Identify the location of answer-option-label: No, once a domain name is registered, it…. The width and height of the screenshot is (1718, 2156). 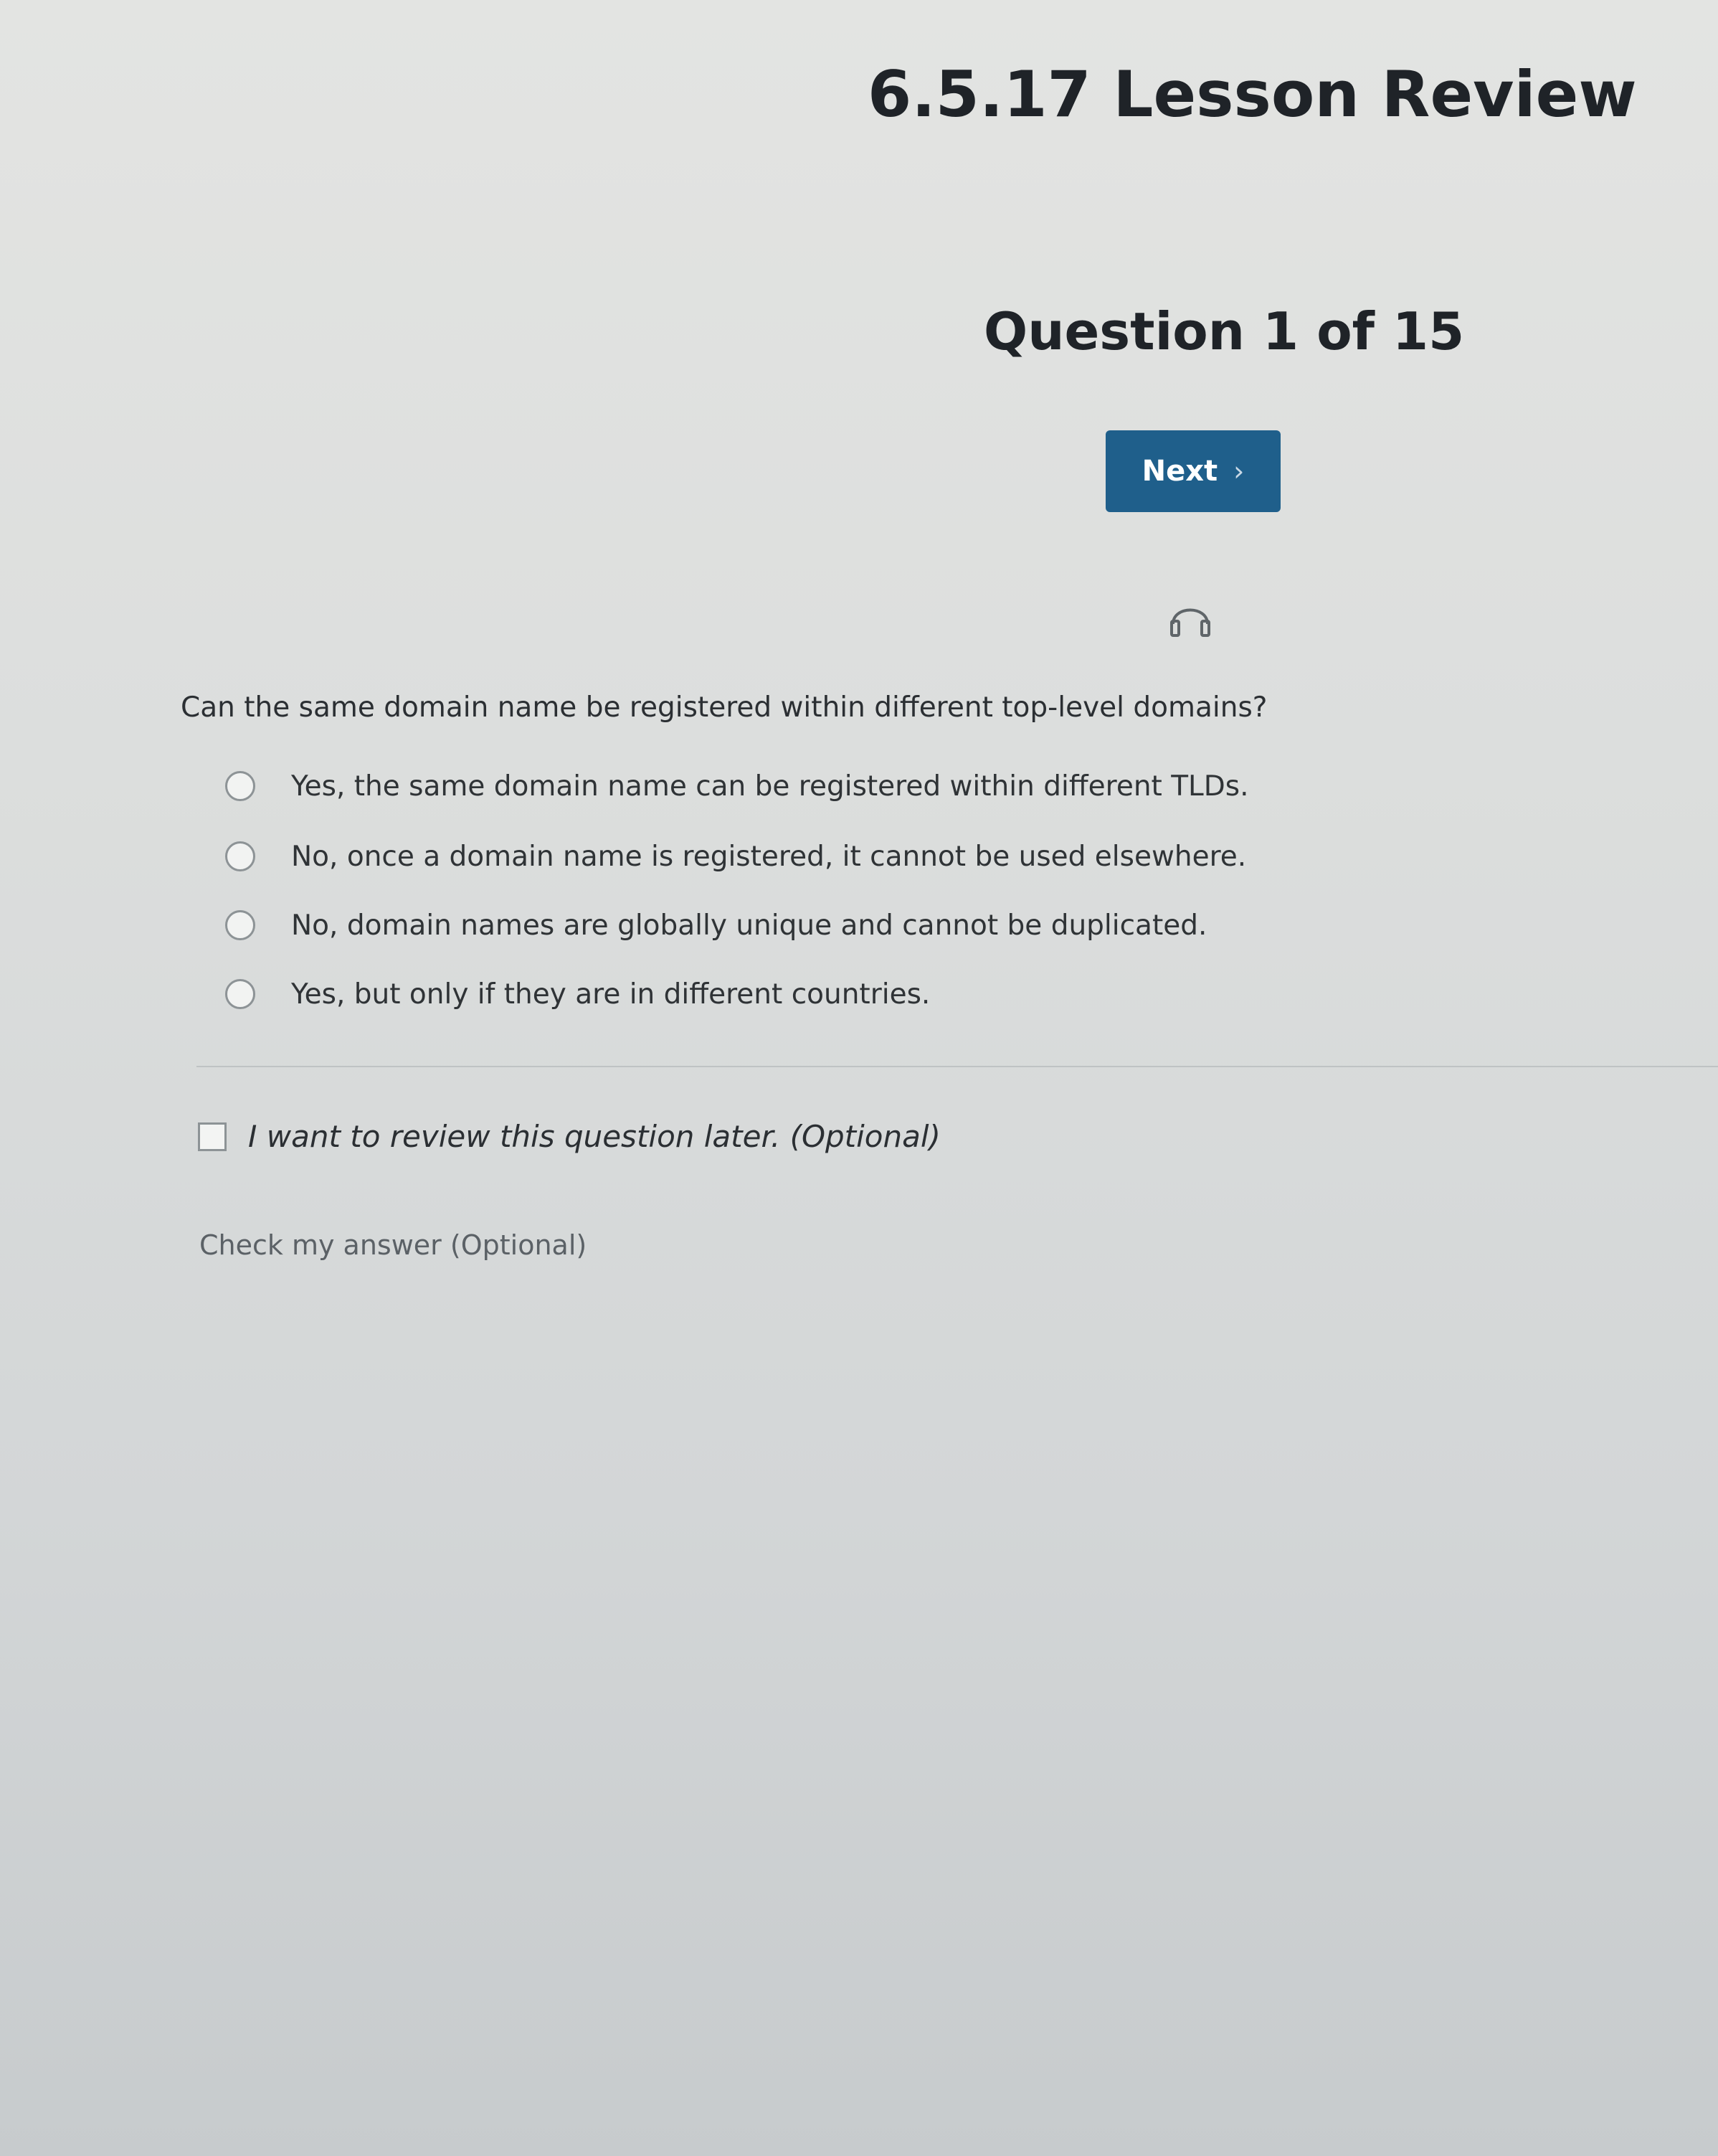
(769, 856).